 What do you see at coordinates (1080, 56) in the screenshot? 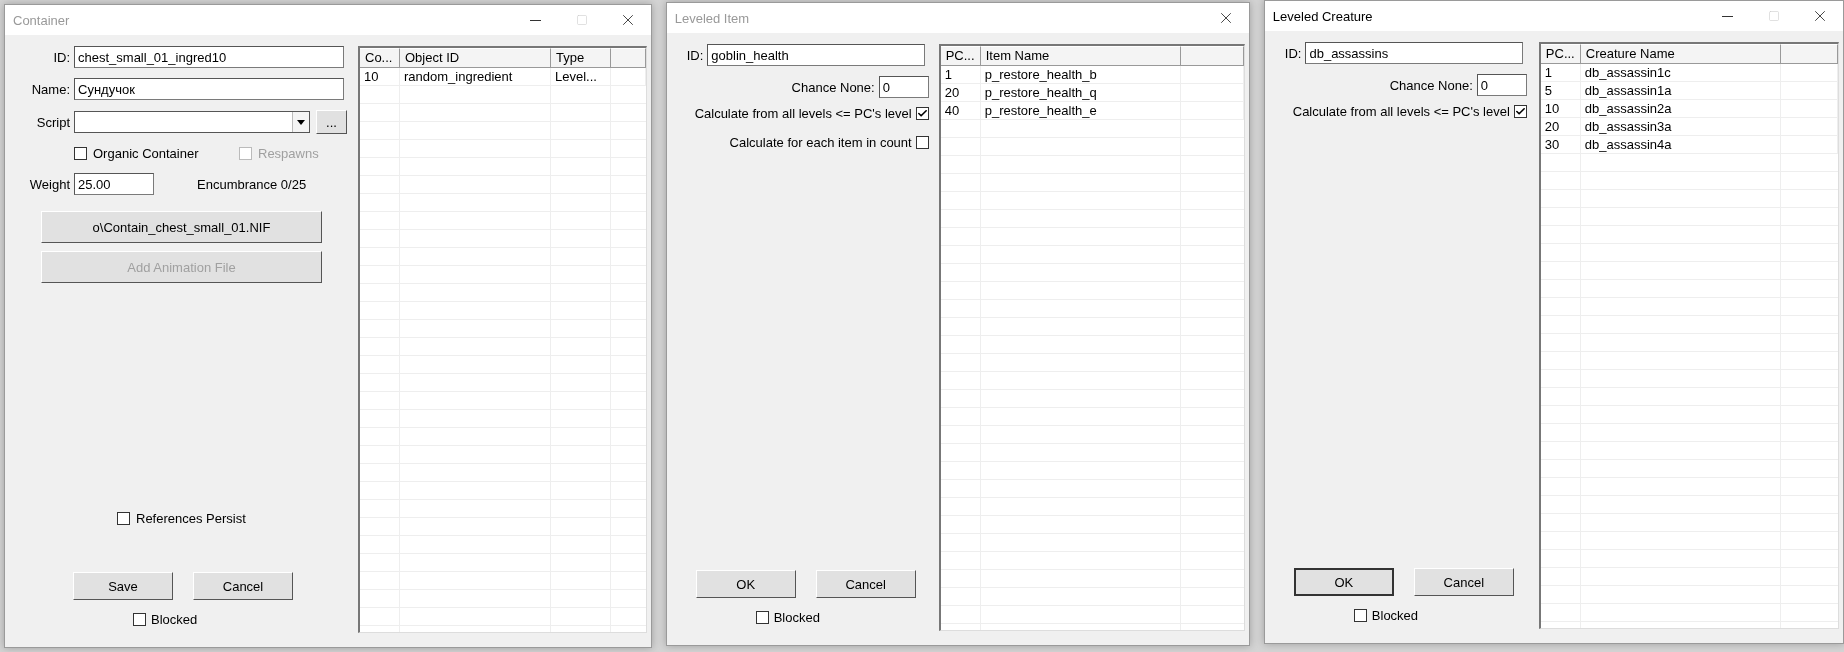
I see `column-header: Item Name` at bounding box center [1080, 56].